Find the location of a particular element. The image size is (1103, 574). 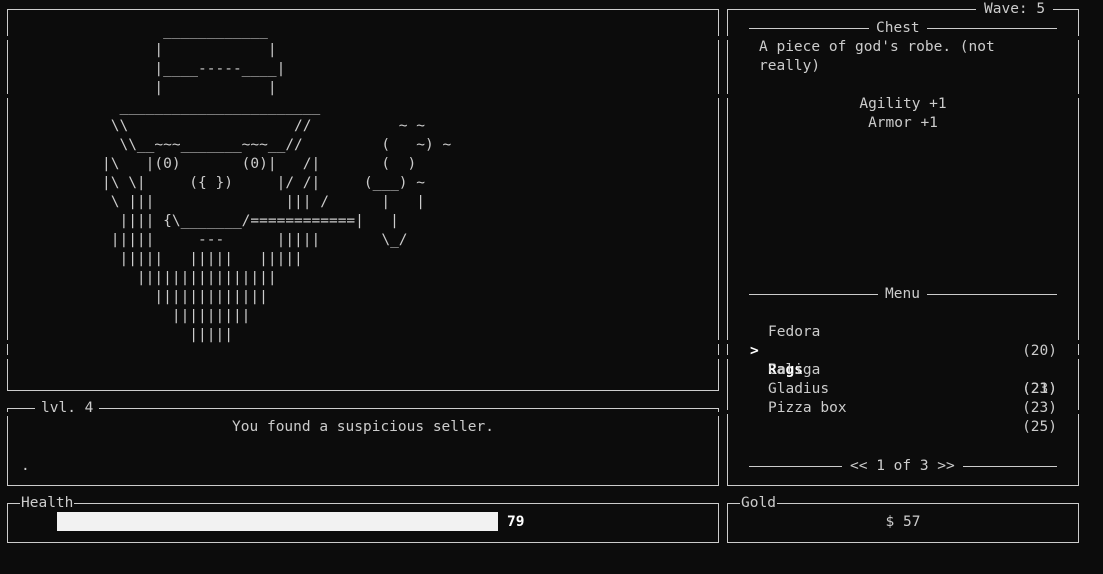

chest-title: Chest is located at coordinates (898, 28).